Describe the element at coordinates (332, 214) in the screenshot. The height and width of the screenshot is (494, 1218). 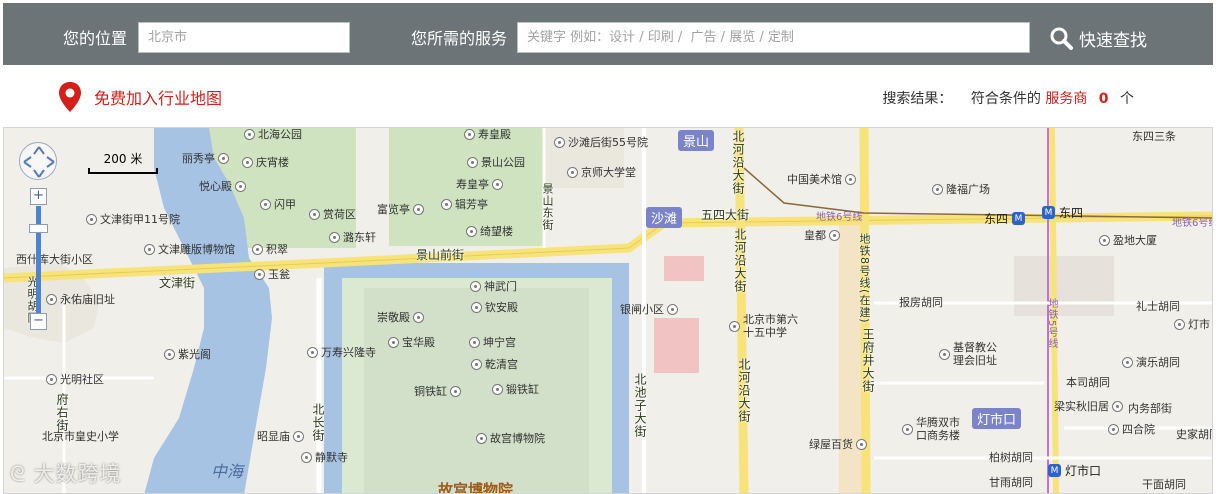
I see `poi-shangqin: 赏荷区` at that location.